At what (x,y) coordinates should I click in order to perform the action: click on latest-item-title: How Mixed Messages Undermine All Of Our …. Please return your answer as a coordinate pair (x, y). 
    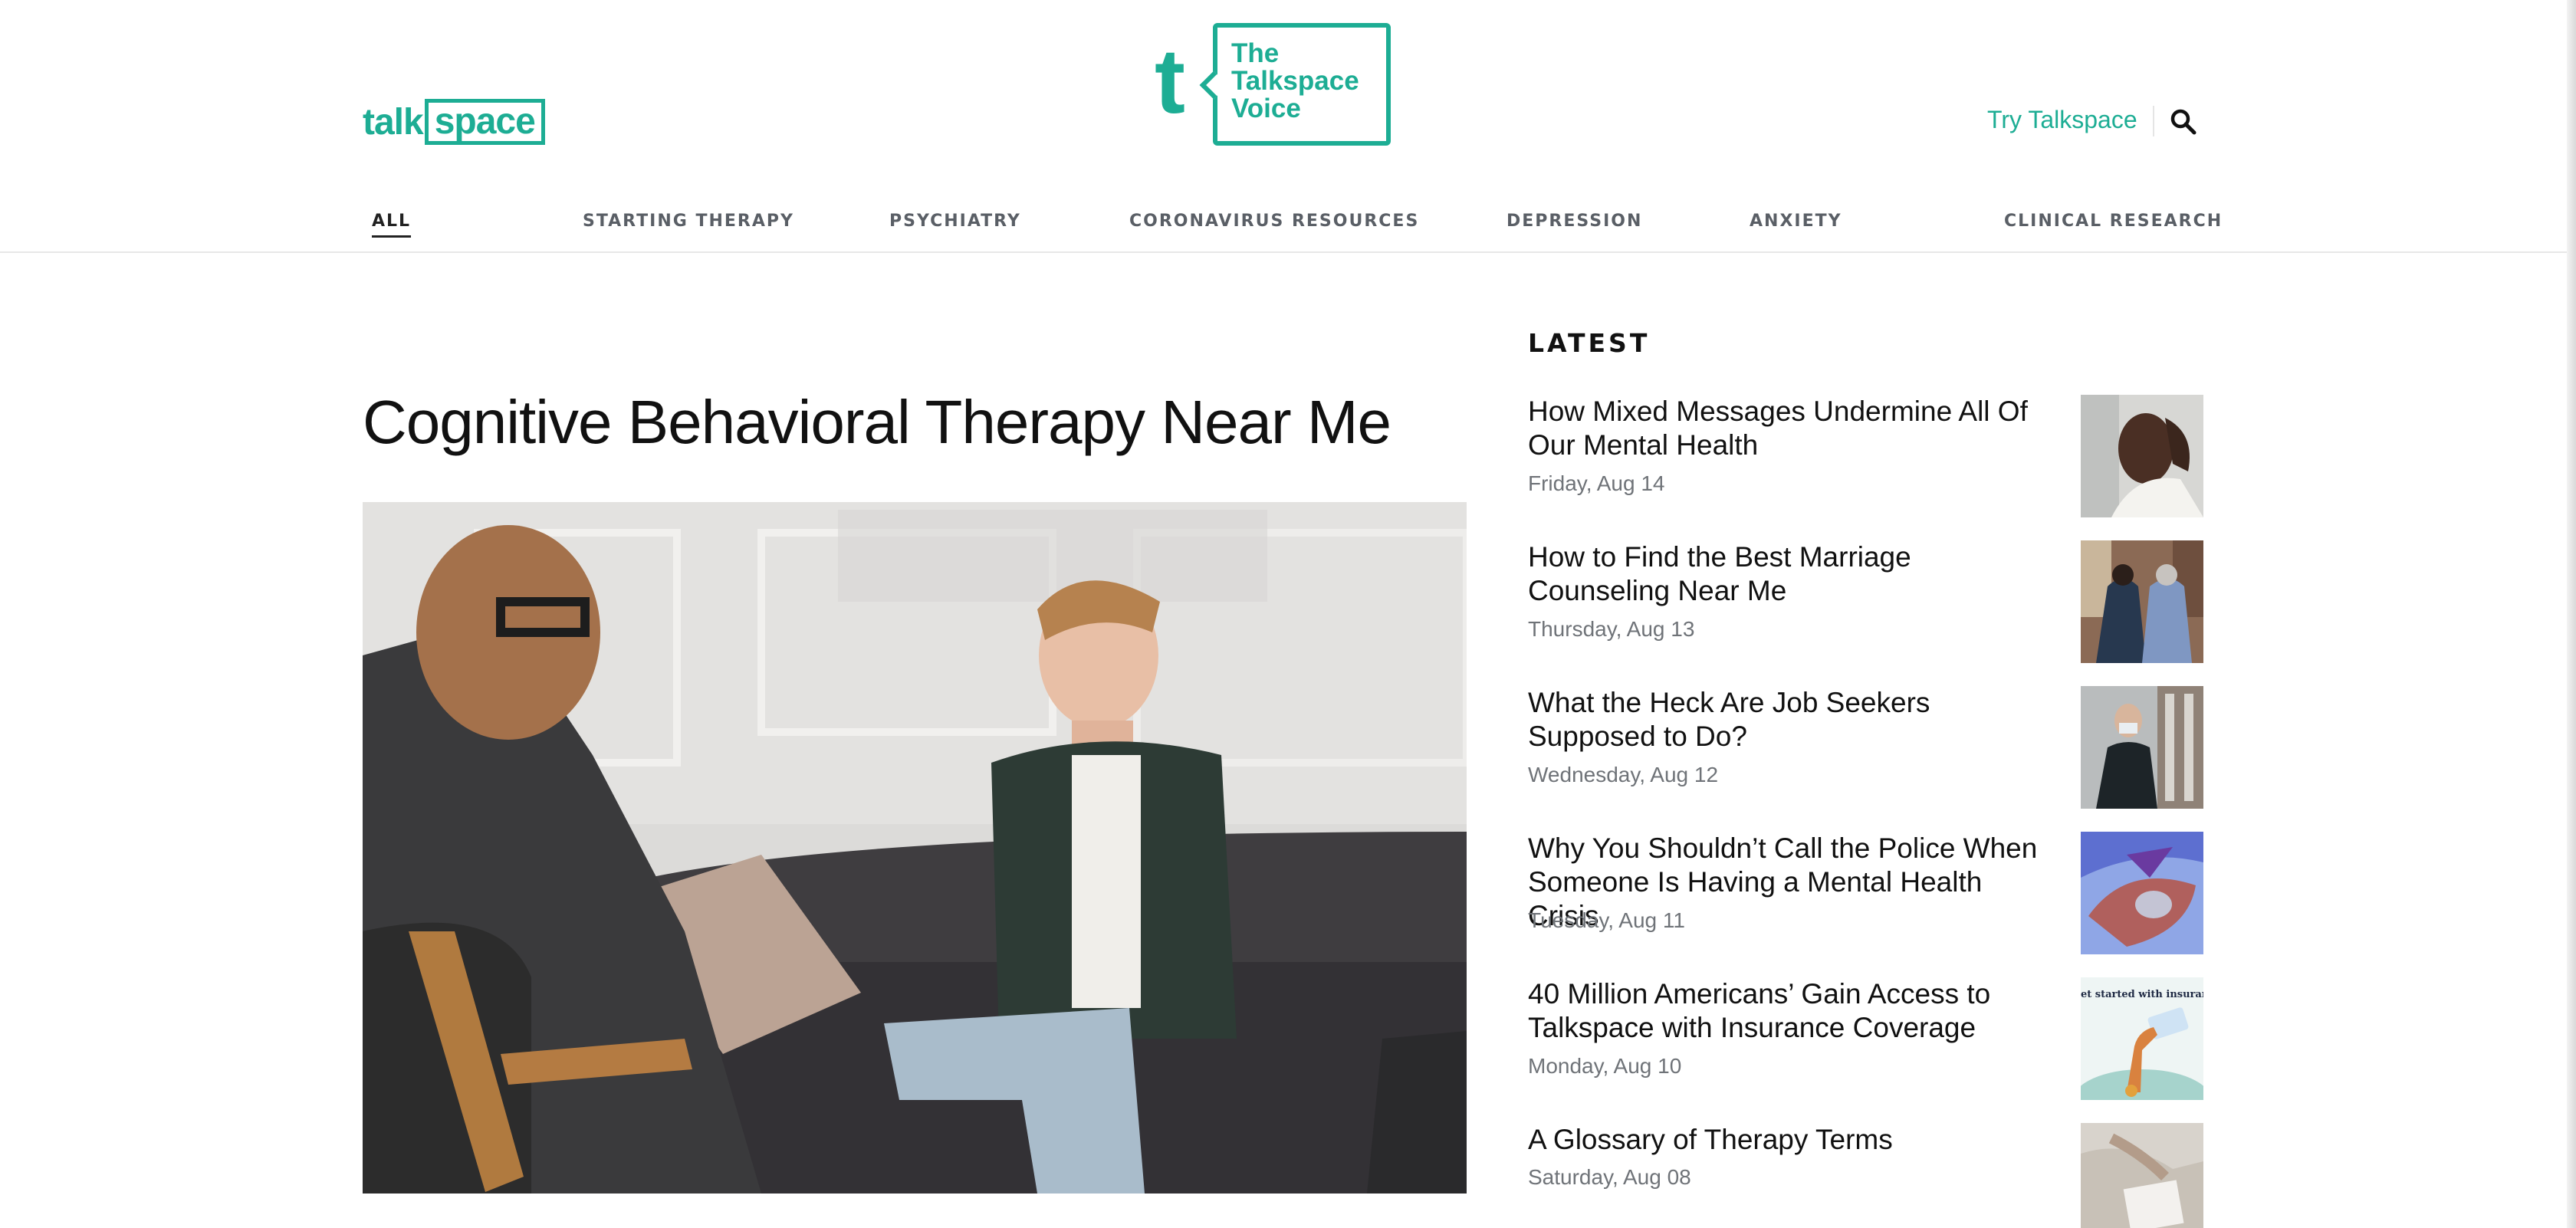
    Looking at the image, I should click on (1792, 428).